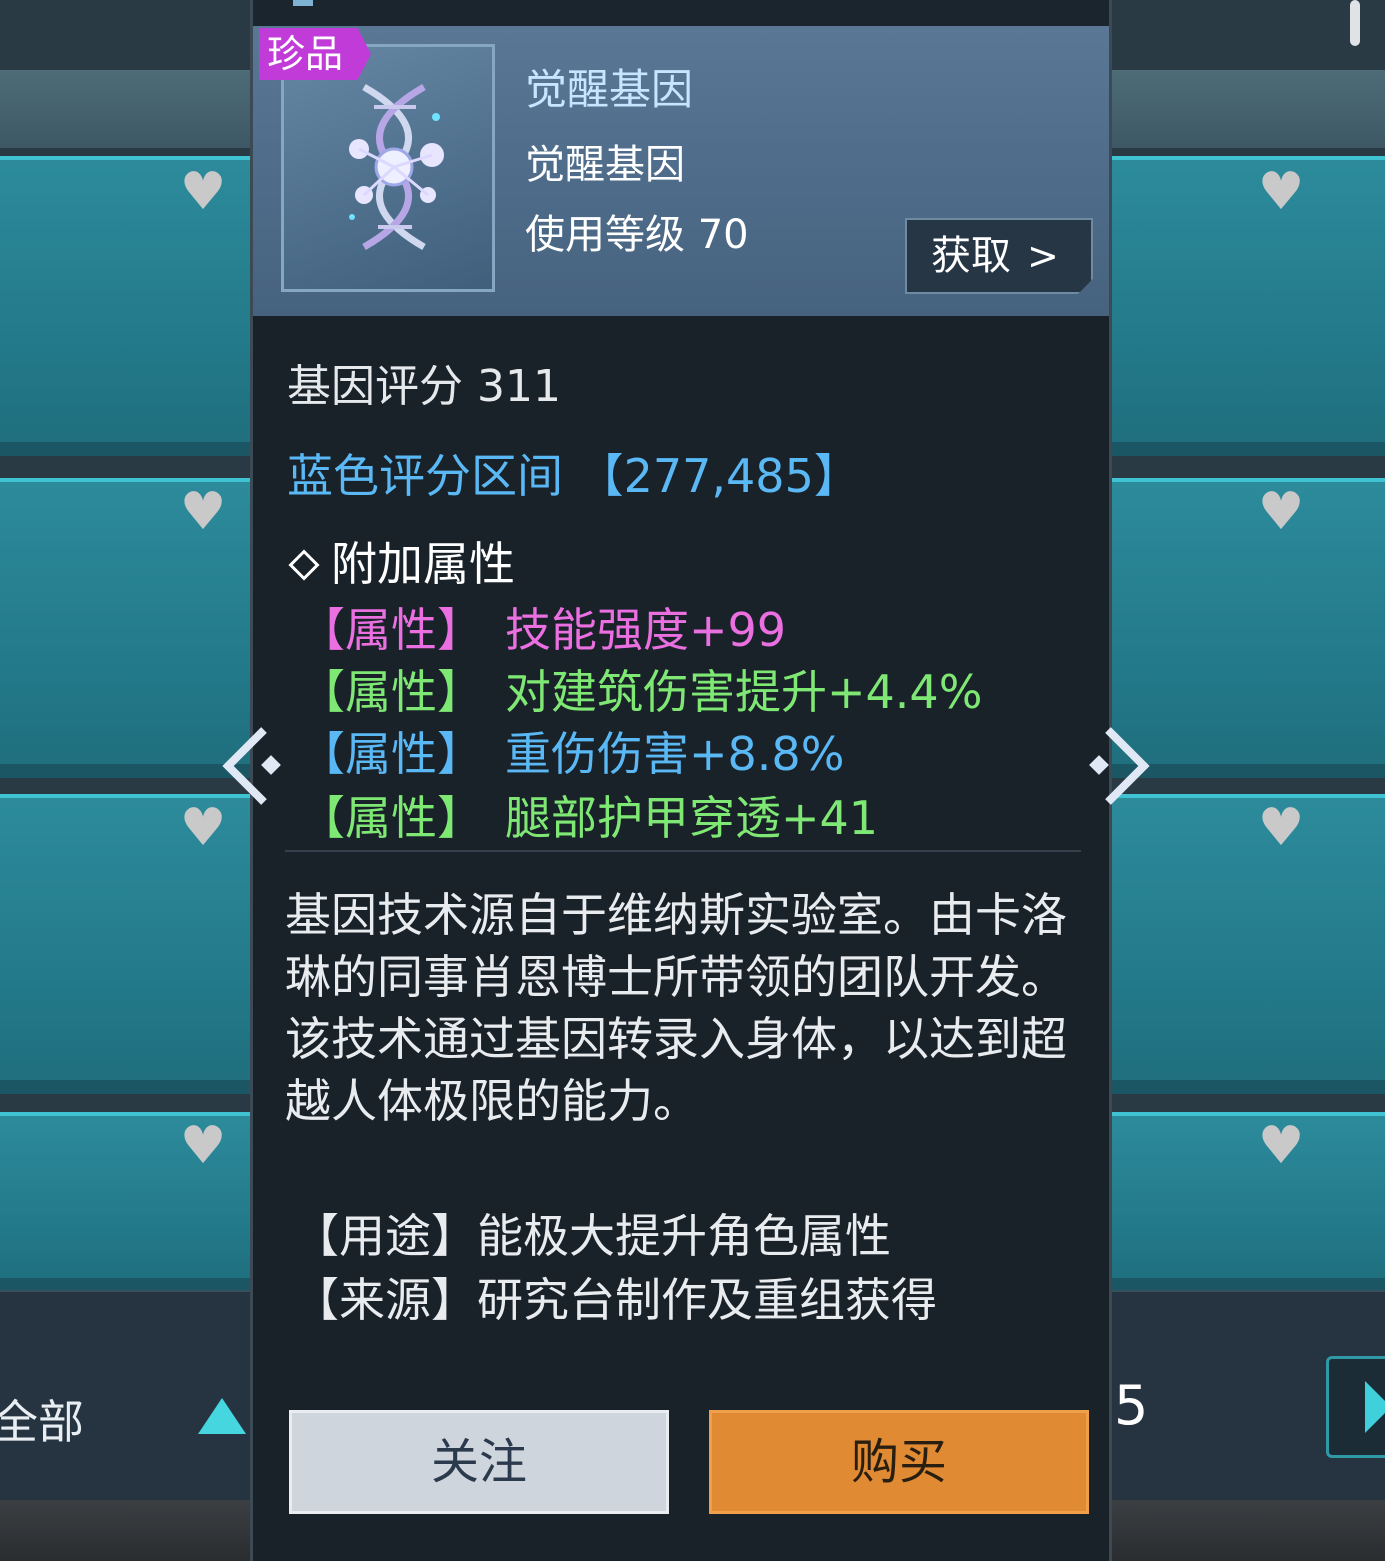 Image resolution: width=1385 pixels, height=1561 pixels. Describe the element at coordinates (683, 851) in the screenshot. I see `divider` at that location.